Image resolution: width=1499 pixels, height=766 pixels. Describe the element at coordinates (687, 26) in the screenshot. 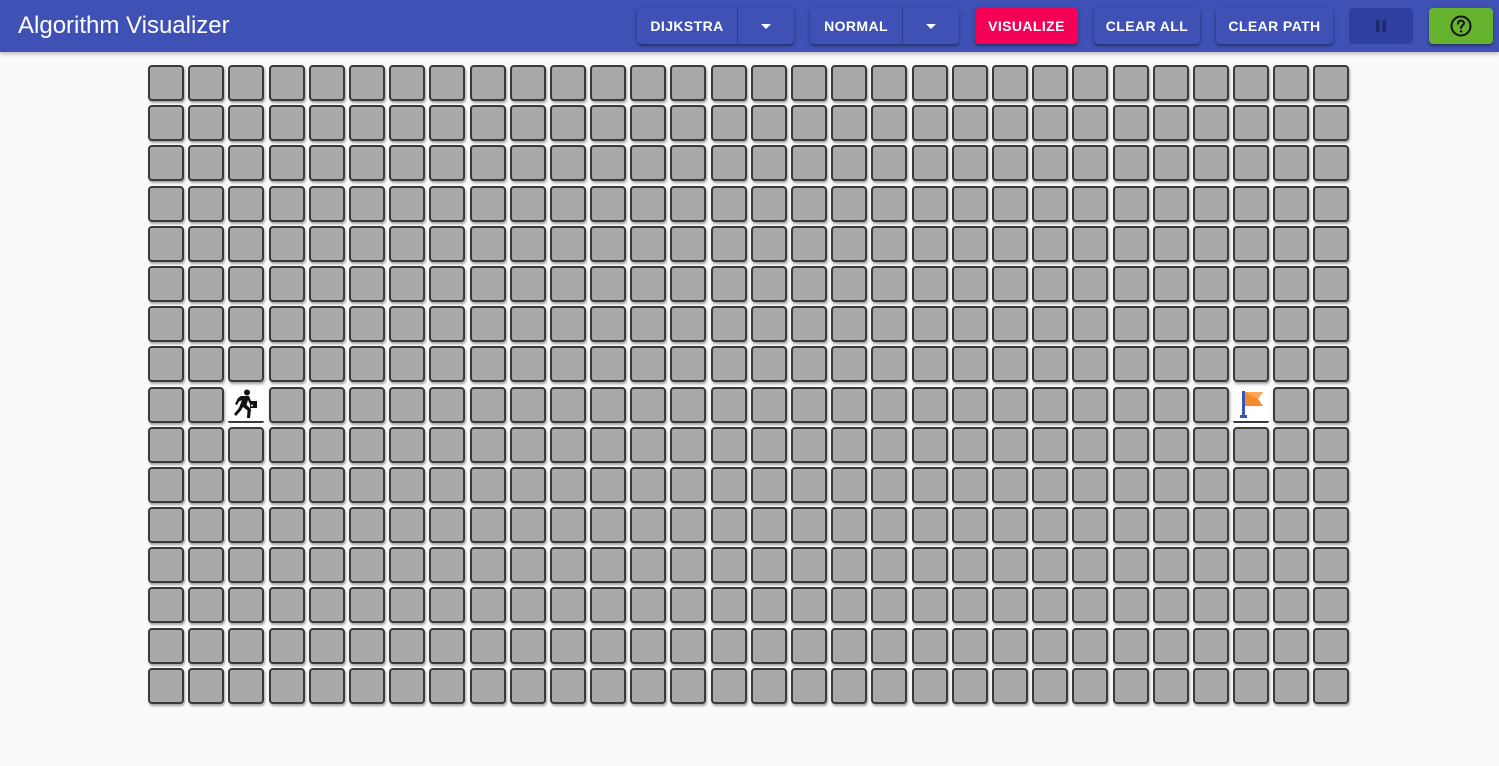

I see `algorithm-button: DIJKSTRA` at that location.